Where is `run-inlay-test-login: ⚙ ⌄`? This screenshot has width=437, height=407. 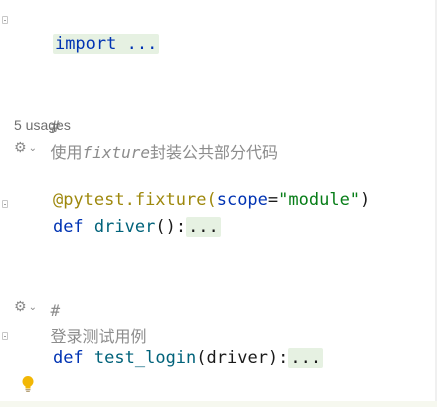 run-inlay-test-login: ⚙ ⌄ is located at coordinates (25, 307).